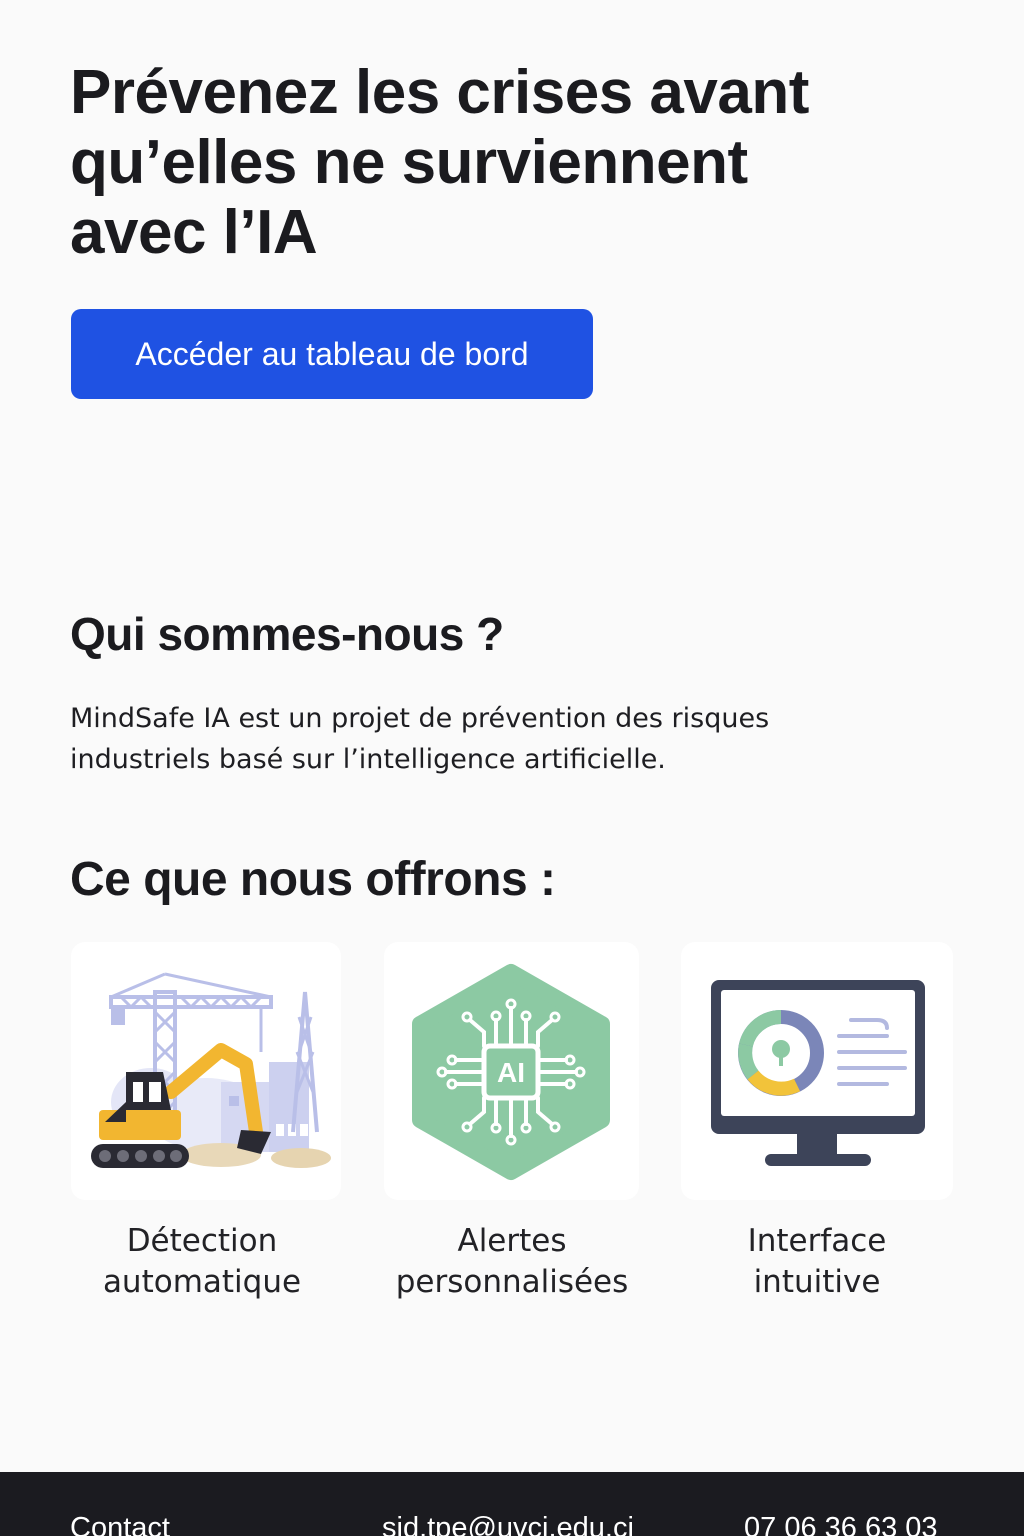 This screenshot has width=1024, height=1536. Describe the element at coordinates (332, 354) in the screenshot. I see `dashboard-button: Accéder au tableau de bord` at that location.